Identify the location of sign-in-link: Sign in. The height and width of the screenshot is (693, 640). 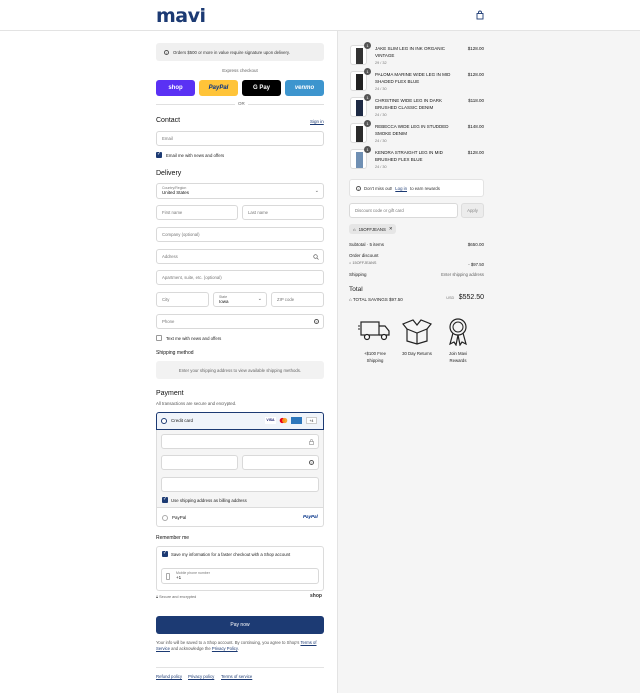
(317, 121).